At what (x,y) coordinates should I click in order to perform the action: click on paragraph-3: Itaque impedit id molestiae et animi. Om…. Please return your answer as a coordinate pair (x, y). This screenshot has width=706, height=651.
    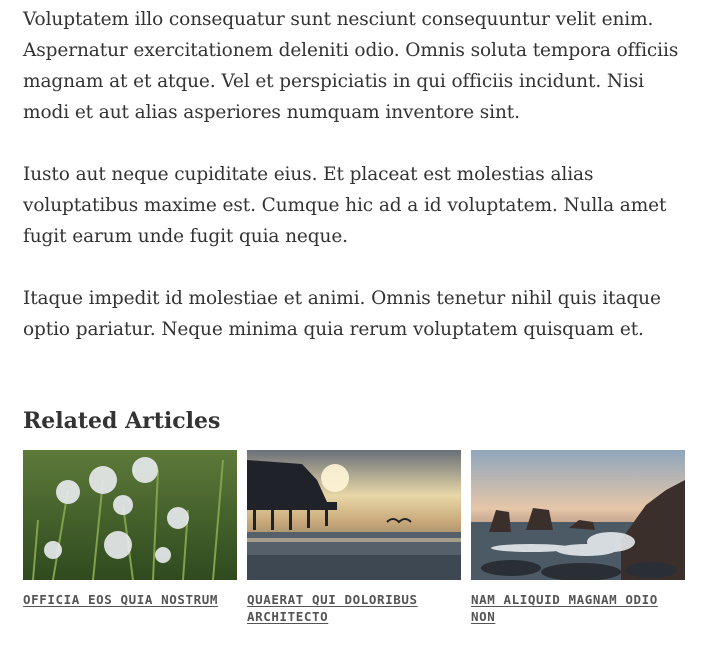
    Looking at the image, I should click on (342, 314).